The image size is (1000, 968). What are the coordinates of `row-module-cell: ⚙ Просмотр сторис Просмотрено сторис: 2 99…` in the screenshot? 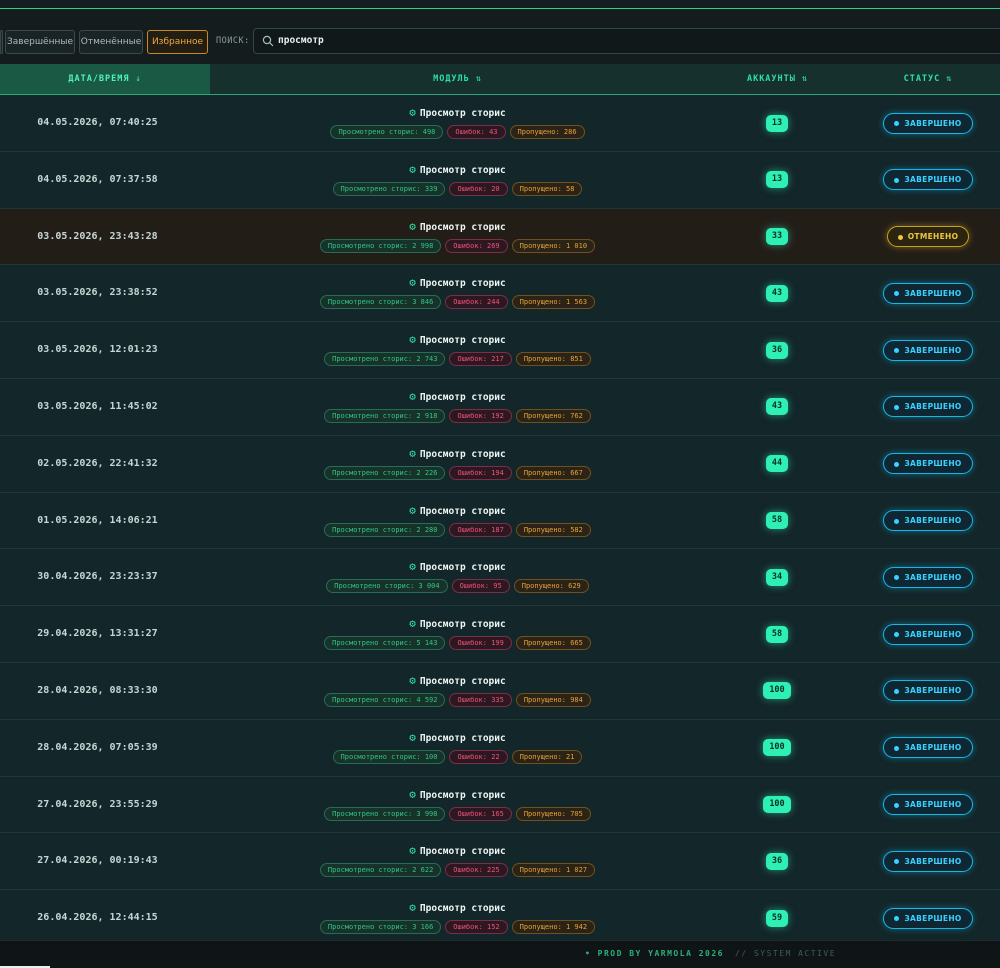 It's located at (457, 237).